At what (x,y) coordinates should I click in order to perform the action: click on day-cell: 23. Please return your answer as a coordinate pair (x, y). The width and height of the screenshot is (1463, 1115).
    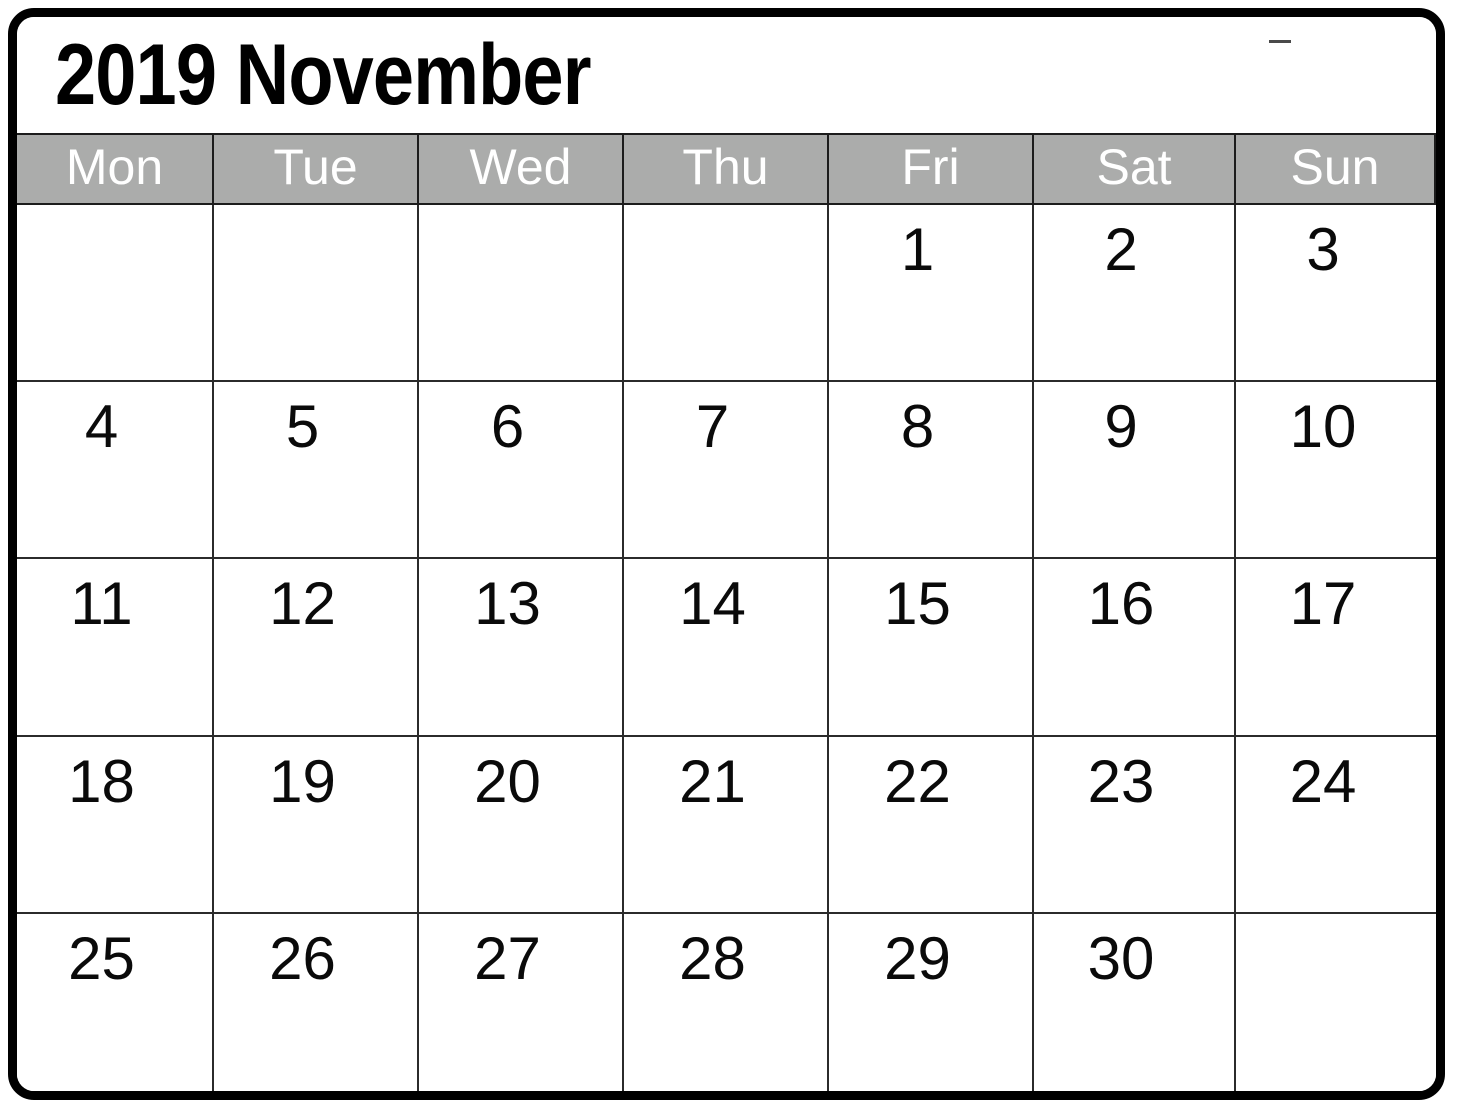
    Looking at the image, I should click on (1135, 825).